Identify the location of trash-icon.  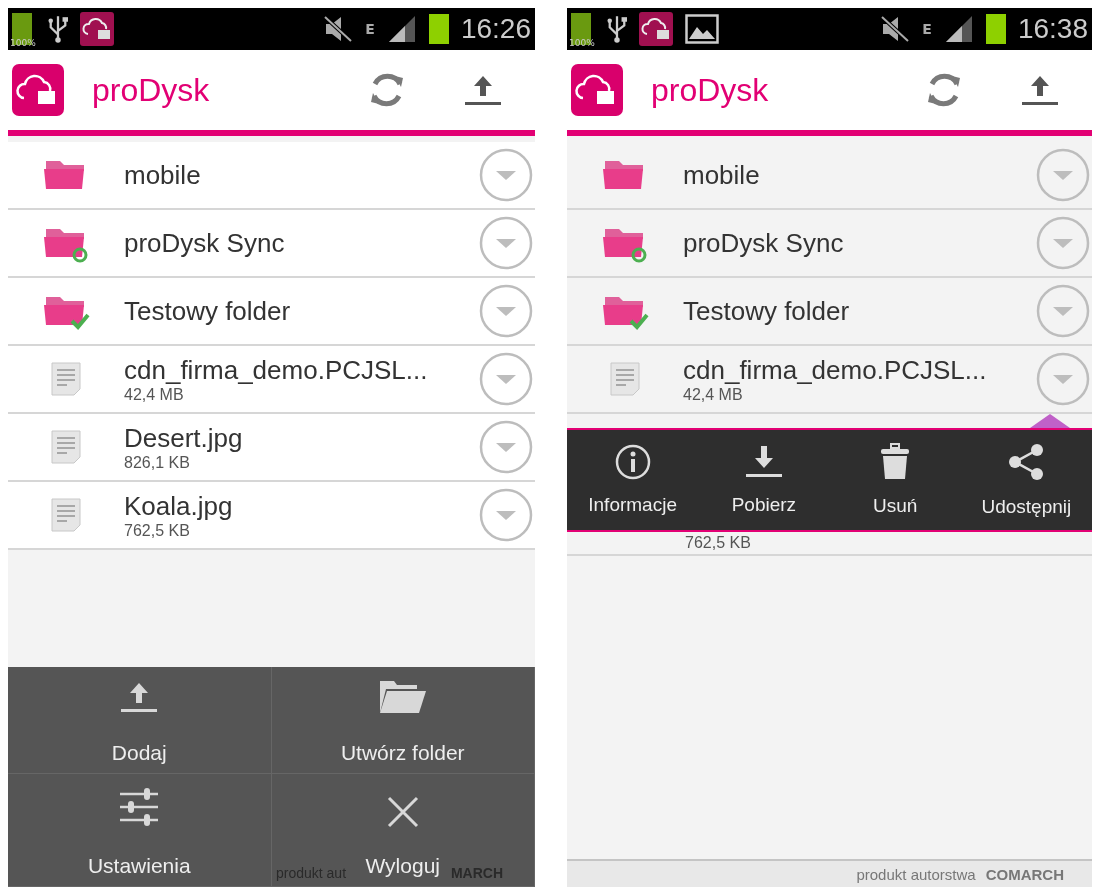
(895, 462).